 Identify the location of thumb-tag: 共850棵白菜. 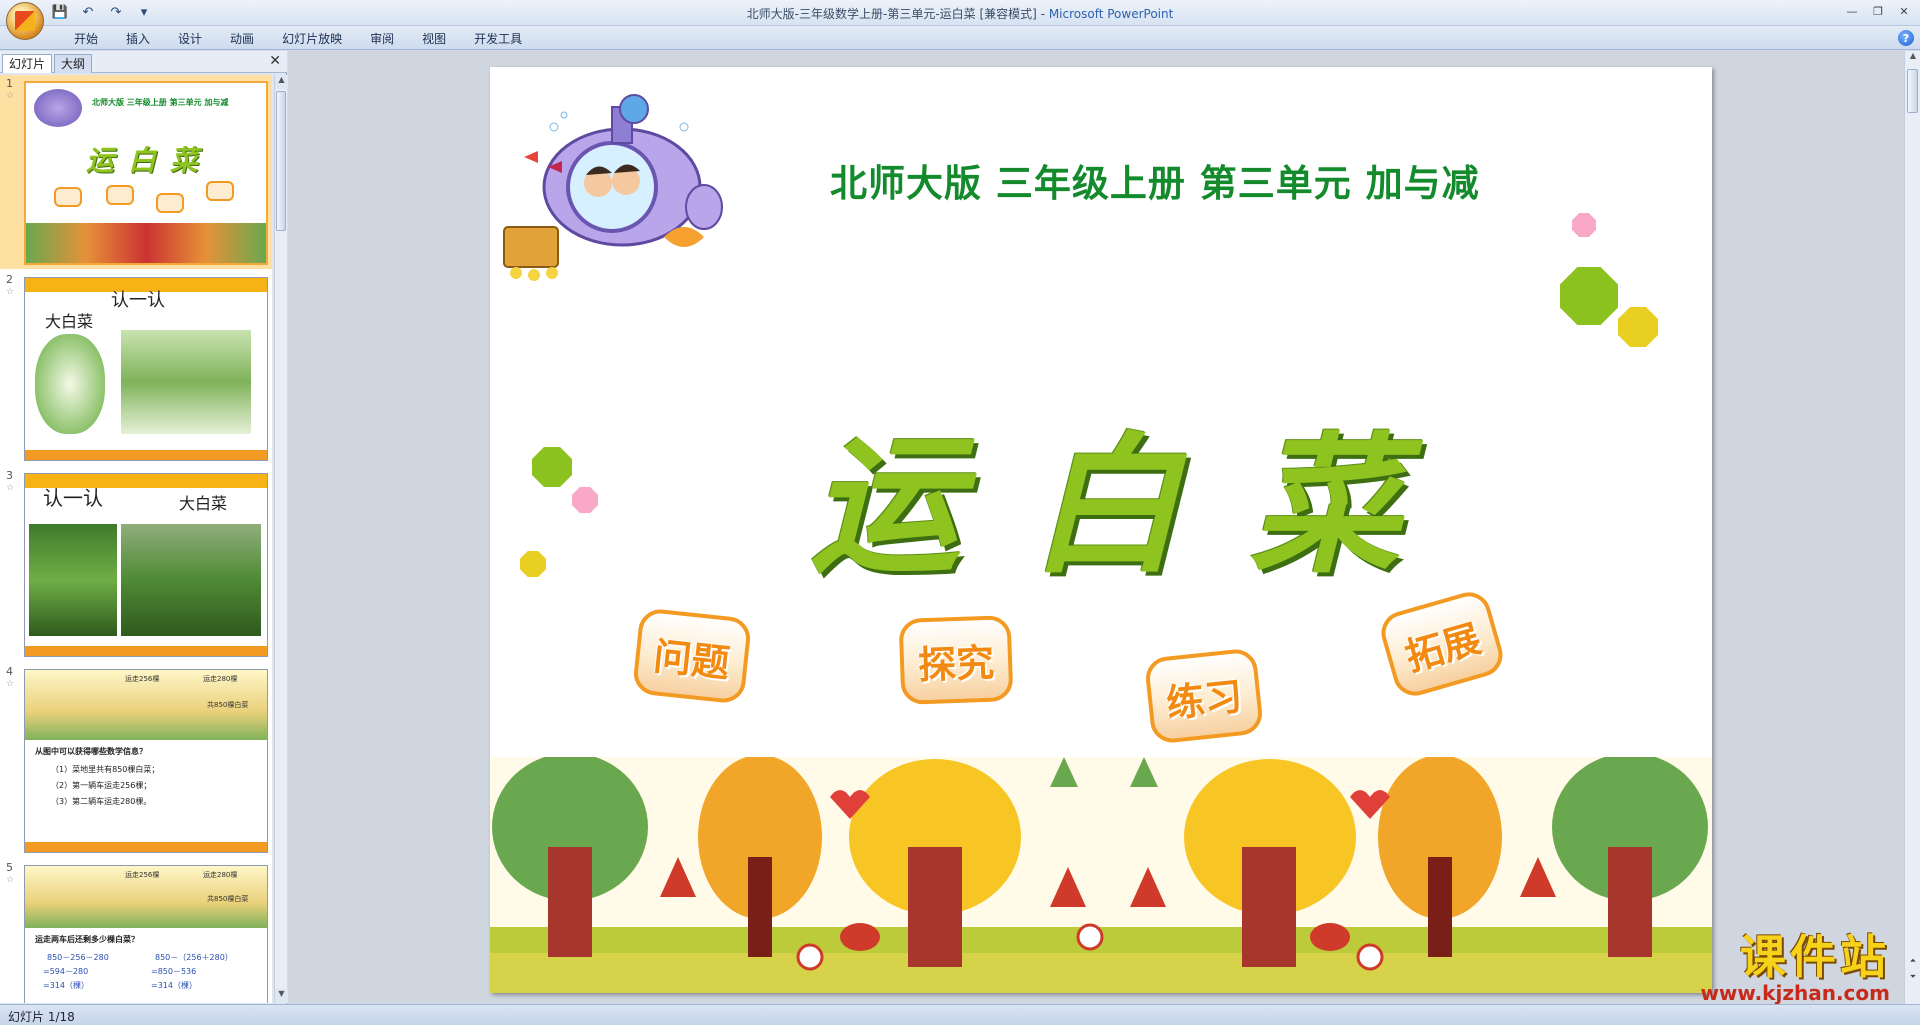
(228, 899).